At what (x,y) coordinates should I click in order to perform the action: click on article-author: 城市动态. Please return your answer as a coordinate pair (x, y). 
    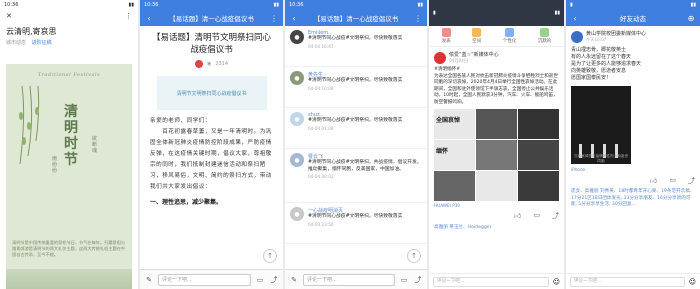
    Looking at the image, I should click on (16, 43).